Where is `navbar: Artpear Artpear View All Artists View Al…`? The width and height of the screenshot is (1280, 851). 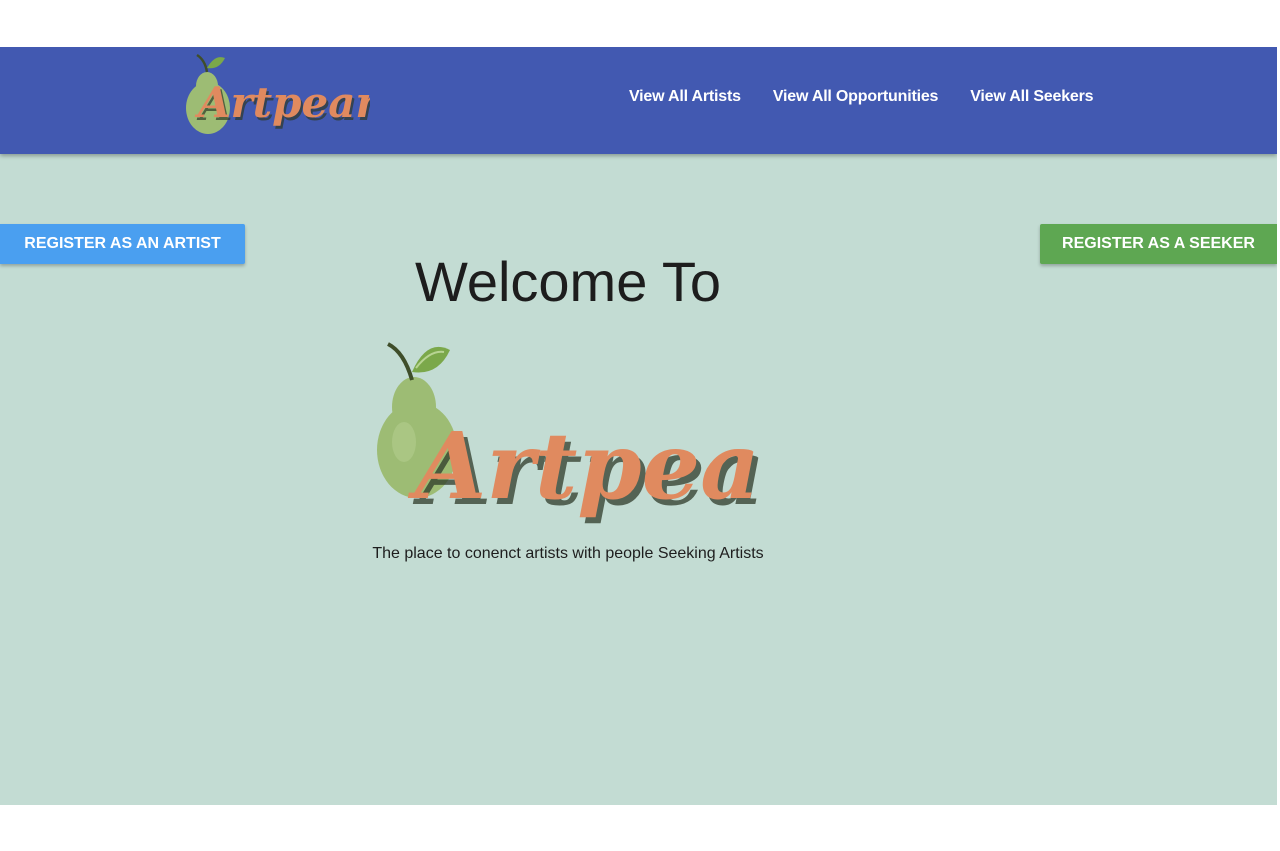
navbar: Artpear Artpear View All Artists View Al… is located at coordinates (638, 100).